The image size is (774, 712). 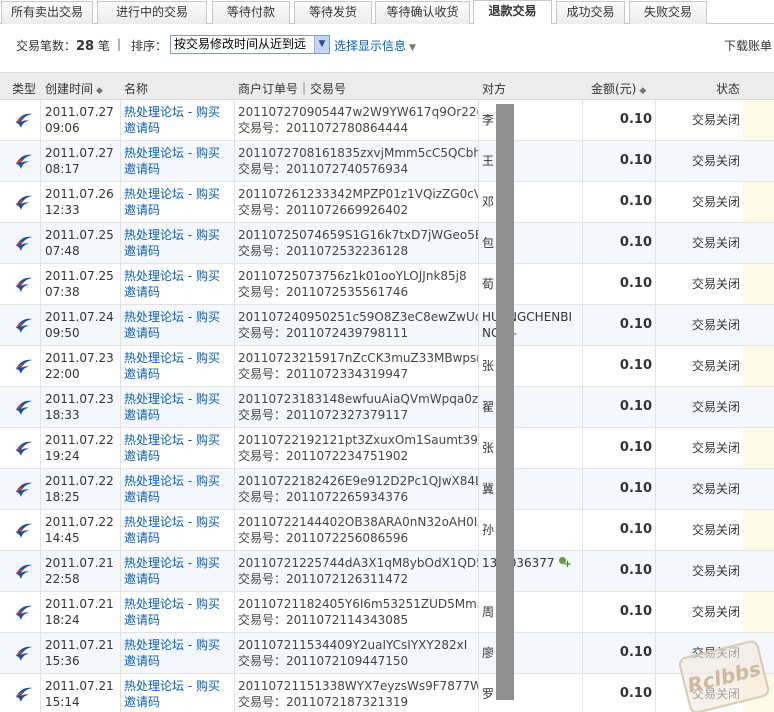 I want to click on created-time: 2011.07.25 07:48, so click(x=79, y=243).